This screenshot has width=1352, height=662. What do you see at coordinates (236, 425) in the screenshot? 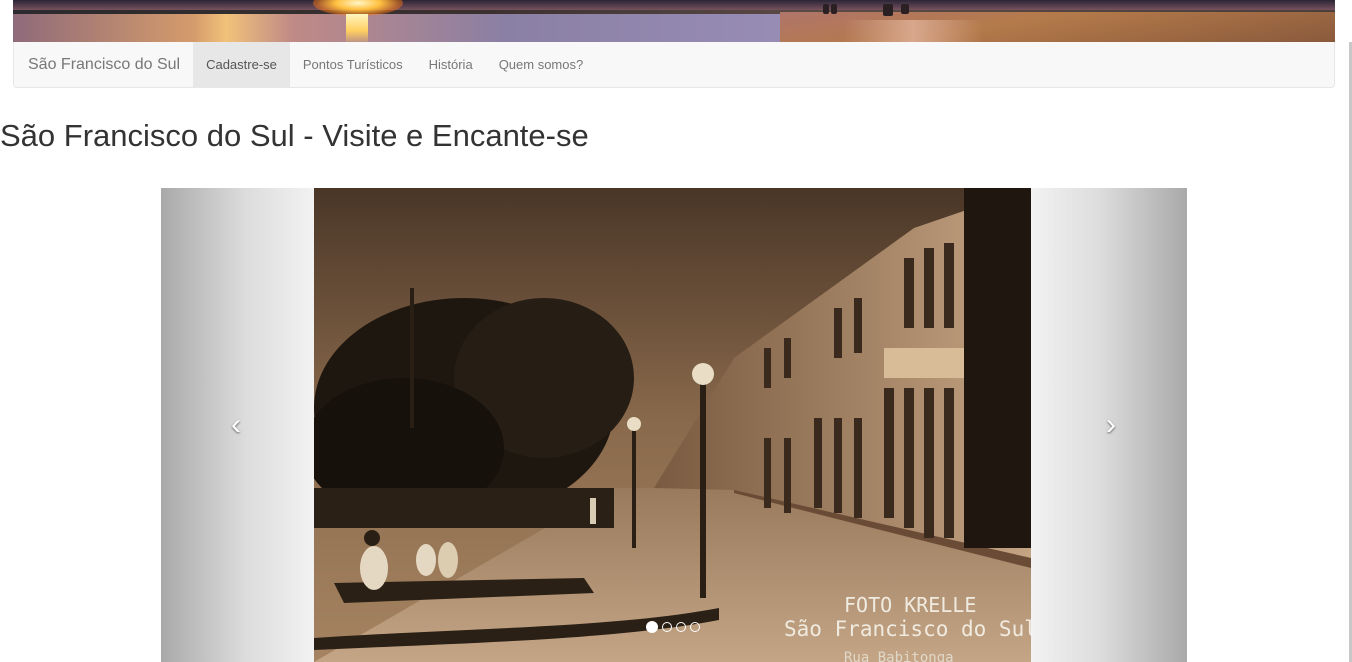
I see `chevron-left-icon: ‹` at bounding box center [236, 425].